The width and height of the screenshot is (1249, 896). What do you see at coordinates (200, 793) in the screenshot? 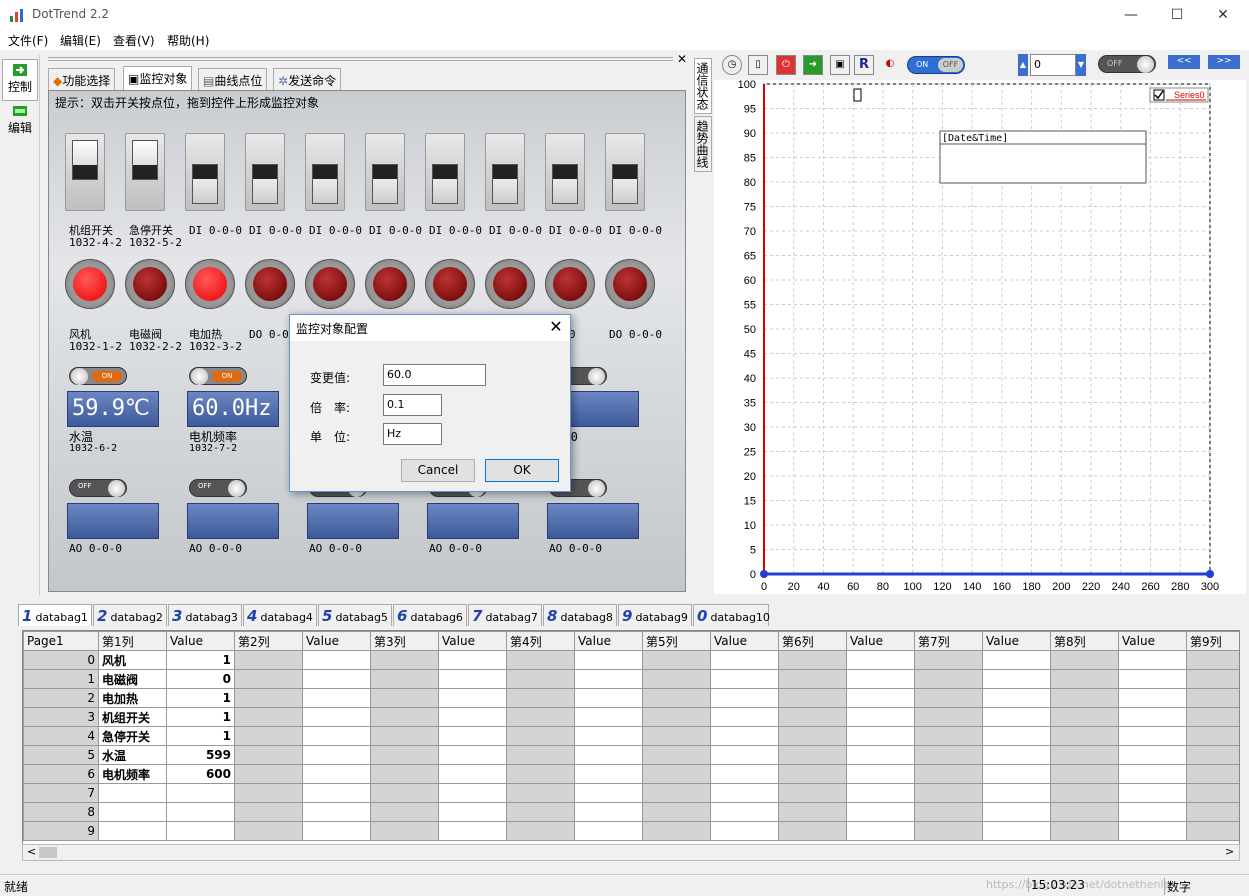
I see `cell-value` at bounding box center [200, 793].